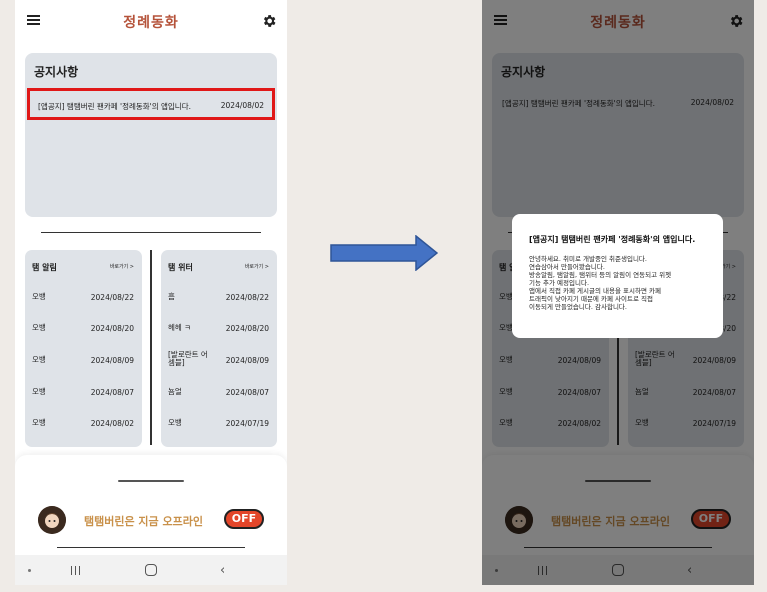 The height and width of the screenshot is (592, 767). Describe the element at coordinates (219, 297) in the screenshot. I see `list-item: 흠 2024/08/22` at that location.